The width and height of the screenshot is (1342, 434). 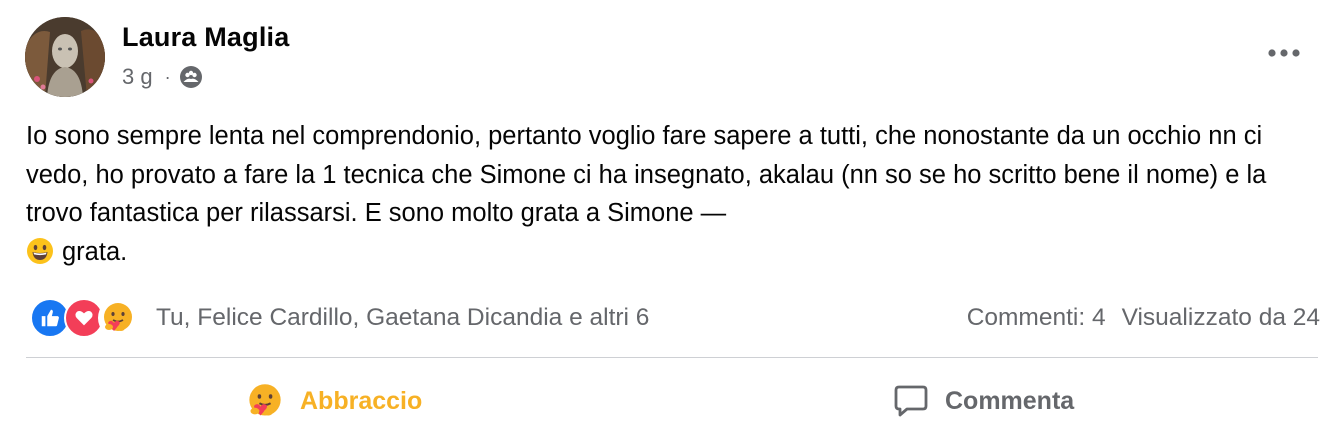 What do you see at coordinates (205, 37) in the screenshot?
I see `author-name: Laura Maglia` at bounding box center [205, 37].